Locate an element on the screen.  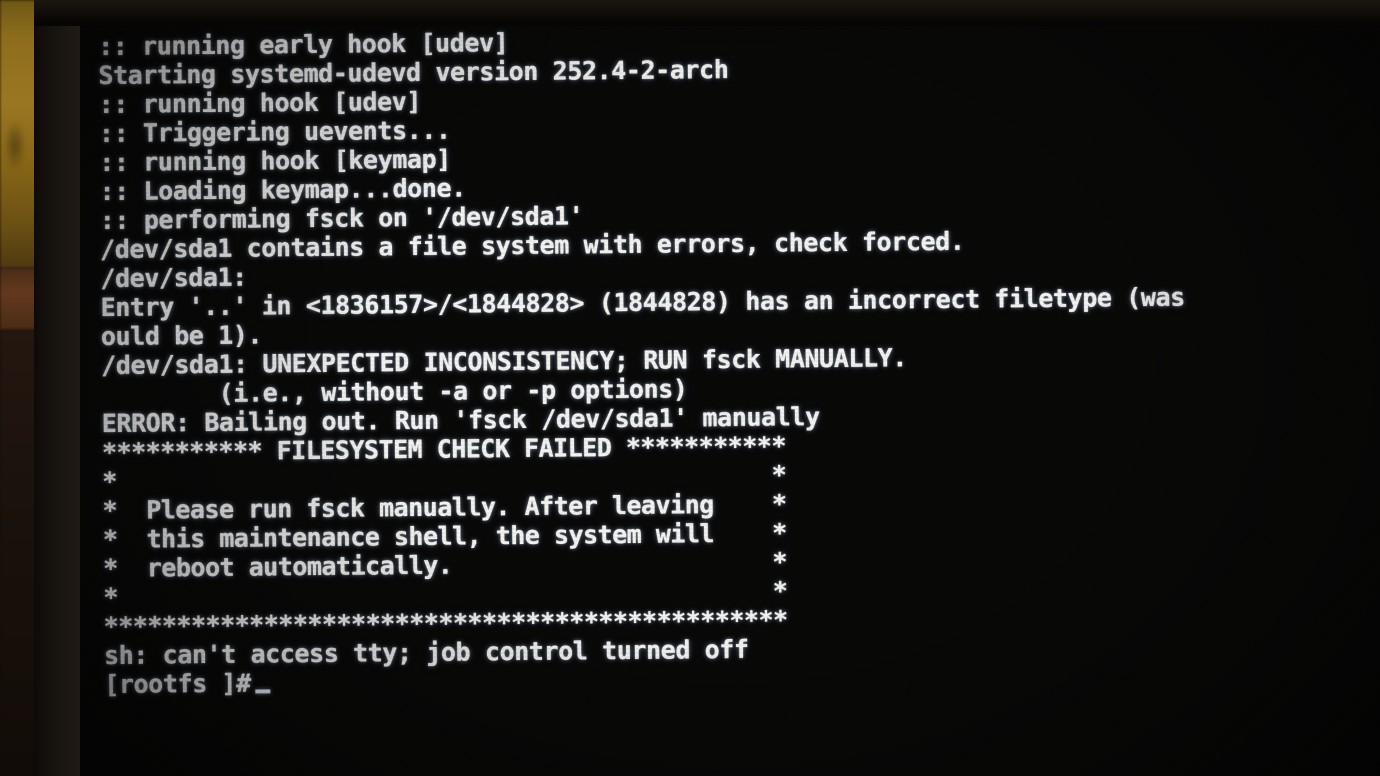
monitor-bezel-top is located at coordinates (707, 13).